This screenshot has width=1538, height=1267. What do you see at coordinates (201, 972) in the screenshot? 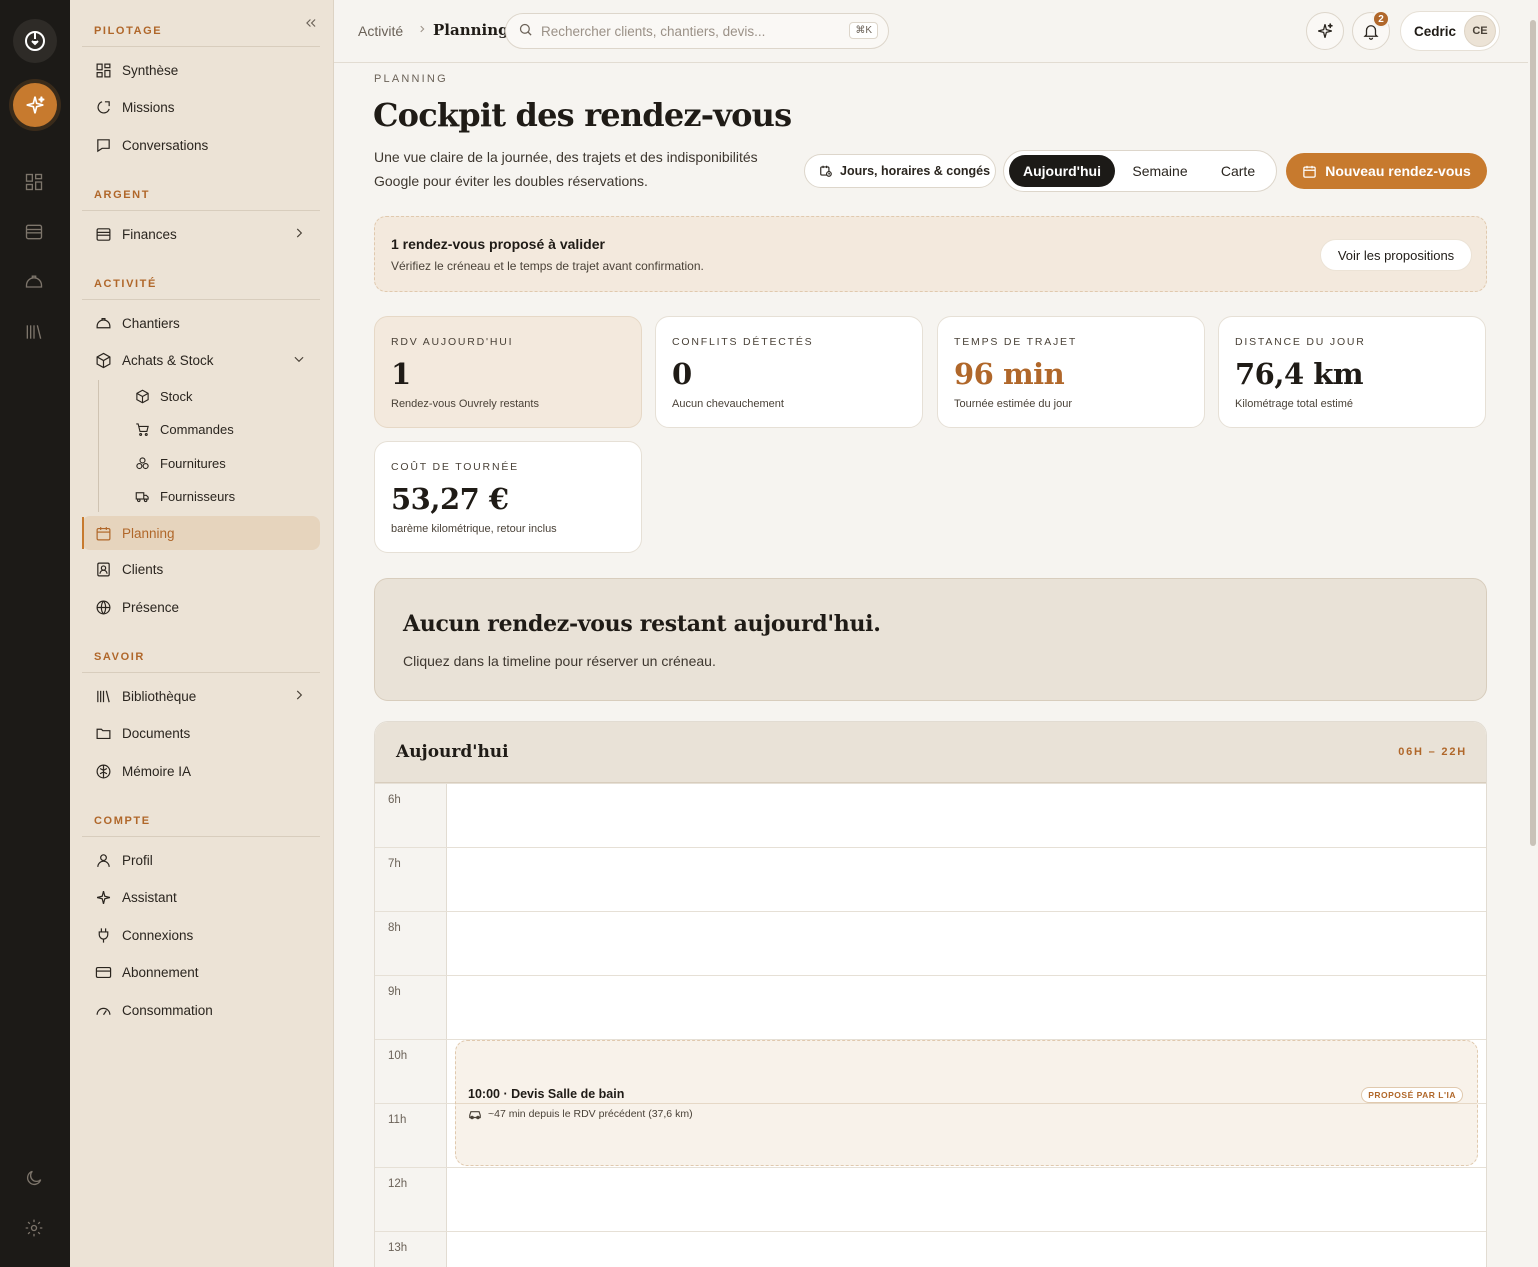
I see `sidebar-item-abonnement: Abonnement` at bounding box center [201, 972].